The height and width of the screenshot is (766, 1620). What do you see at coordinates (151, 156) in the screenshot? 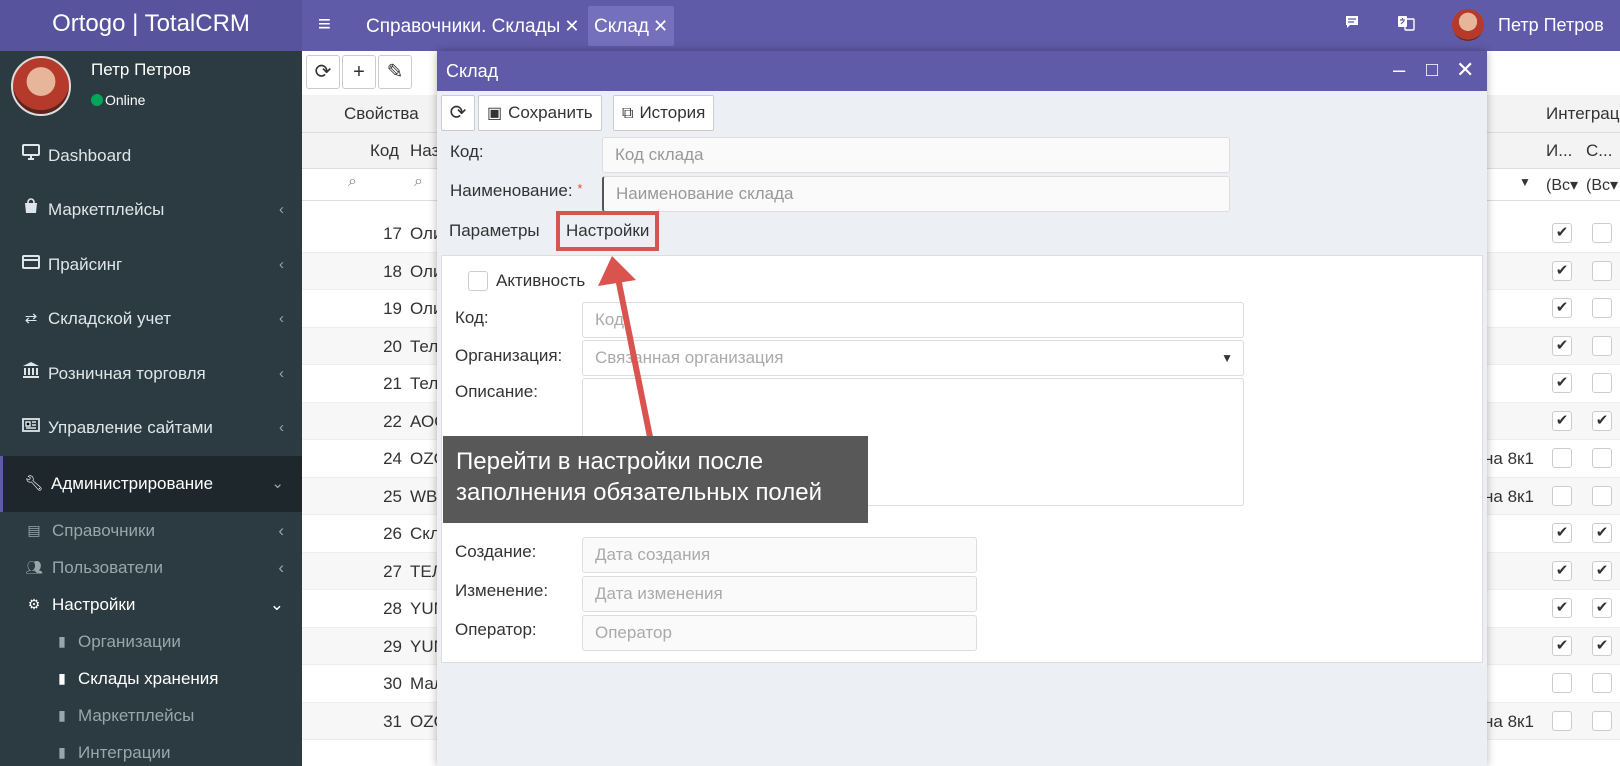
I see `sidebar-item-dashboard: Dashboard` at bounding box center [151, 156].